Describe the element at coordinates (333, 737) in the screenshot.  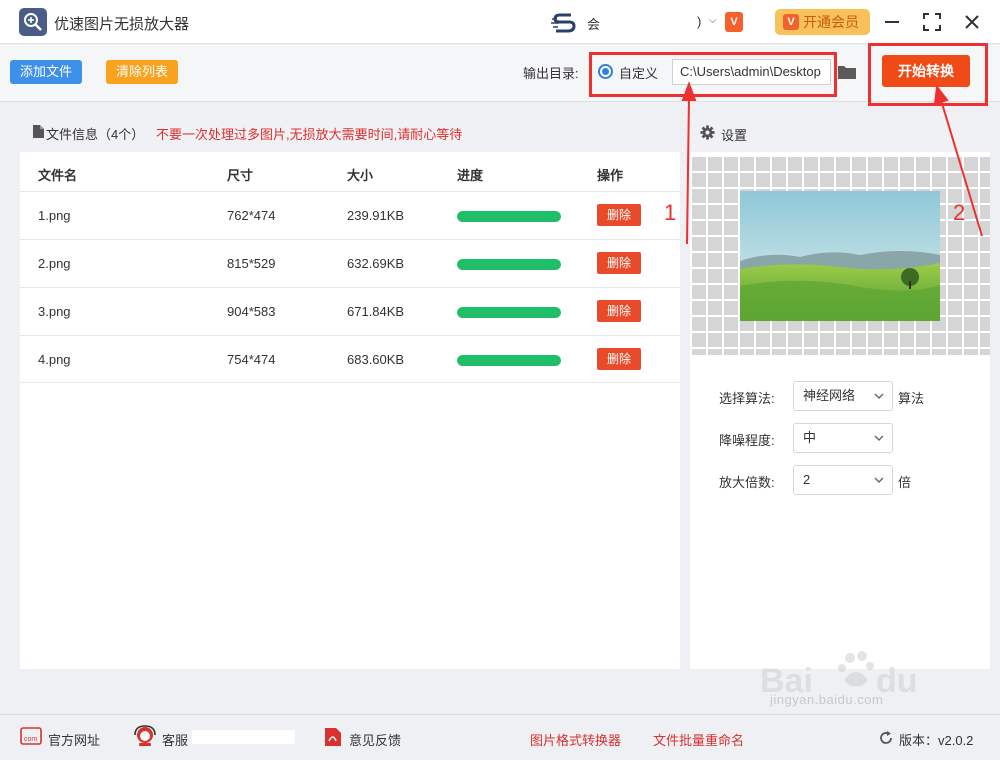
I see `feedback-icon` at that location.